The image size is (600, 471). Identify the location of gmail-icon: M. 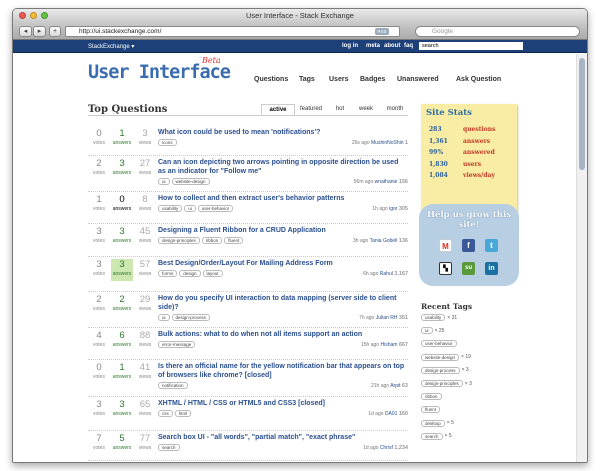
(445, 245).